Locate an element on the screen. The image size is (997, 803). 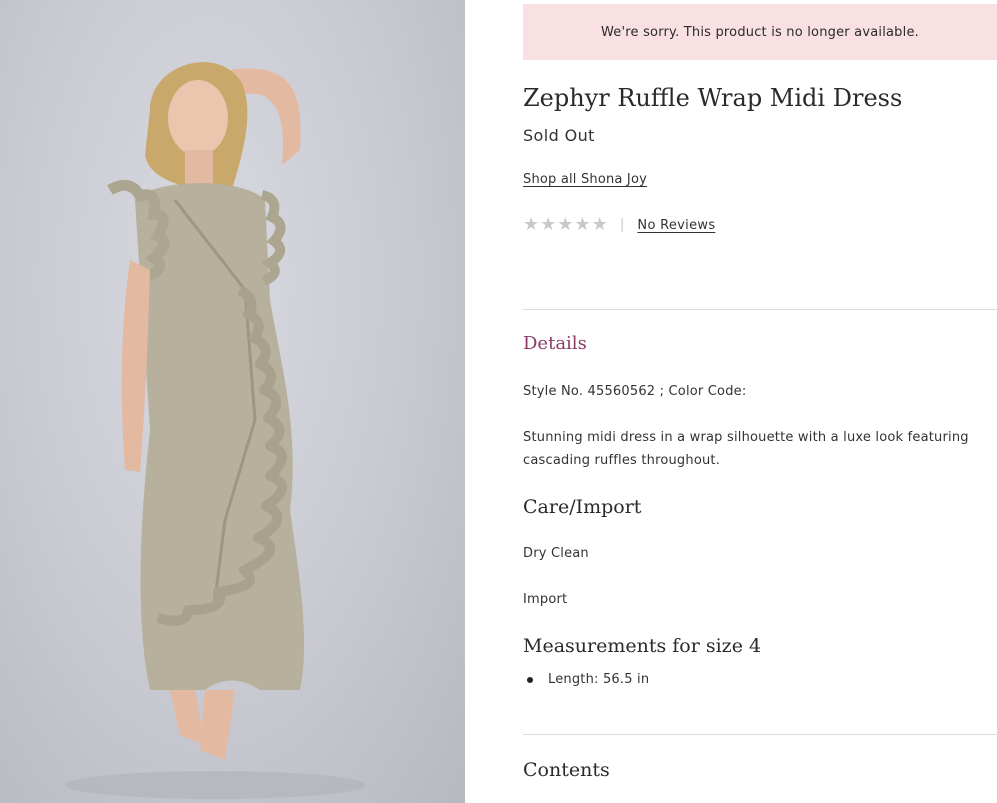
rating-row: ★ ★ ★ ★ ★ | No Reviews is located at coordinates (619, 225).